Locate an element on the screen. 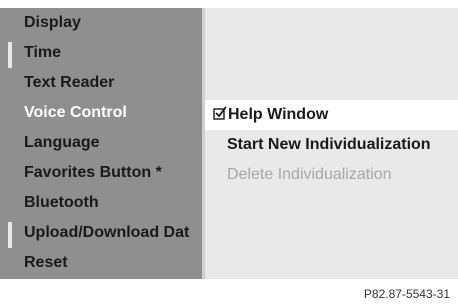  menu-item-voice-control: Voice Control is located at coordinates (101, 113).